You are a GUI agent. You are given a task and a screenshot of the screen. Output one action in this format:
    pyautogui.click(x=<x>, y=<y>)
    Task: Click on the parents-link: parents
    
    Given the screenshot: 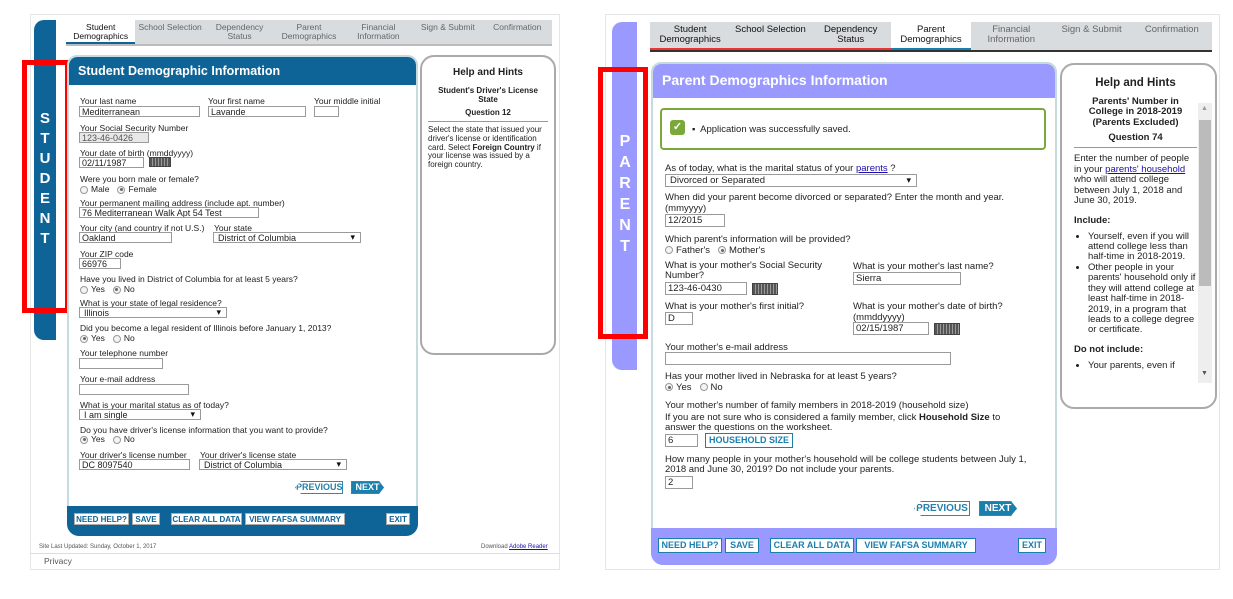 What is the action you would take?
    pyautogui.click(x=872, y=168)
    